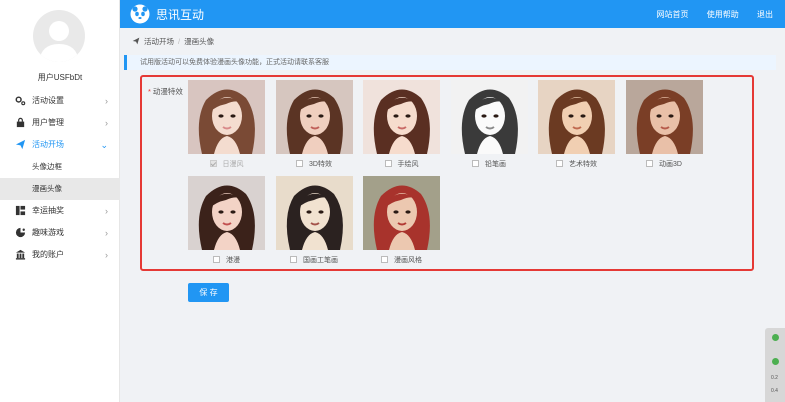 The height and width of the screenshot is (402, 785). I want to click on effect-option-hk: 港漫, so click(226, 261).